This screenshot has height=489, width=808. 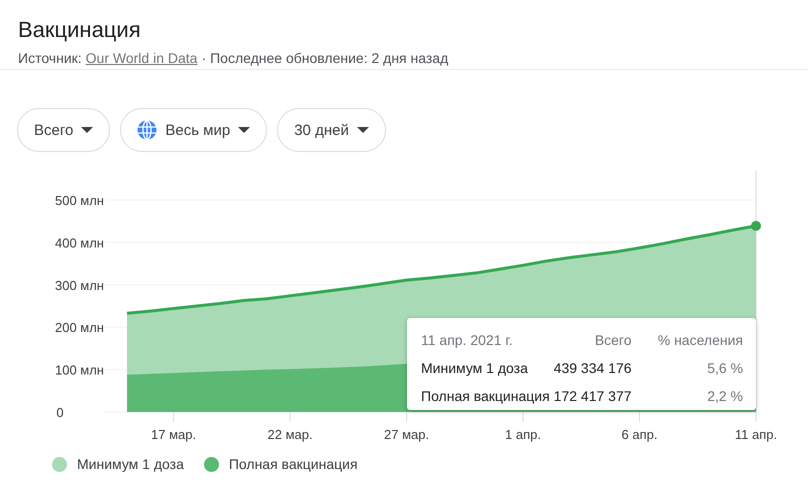 What do you see at coordinates (290, 434) in the screenshot?
I see `x-axis-label: 22 мар.` at bounding box center [290, 434].